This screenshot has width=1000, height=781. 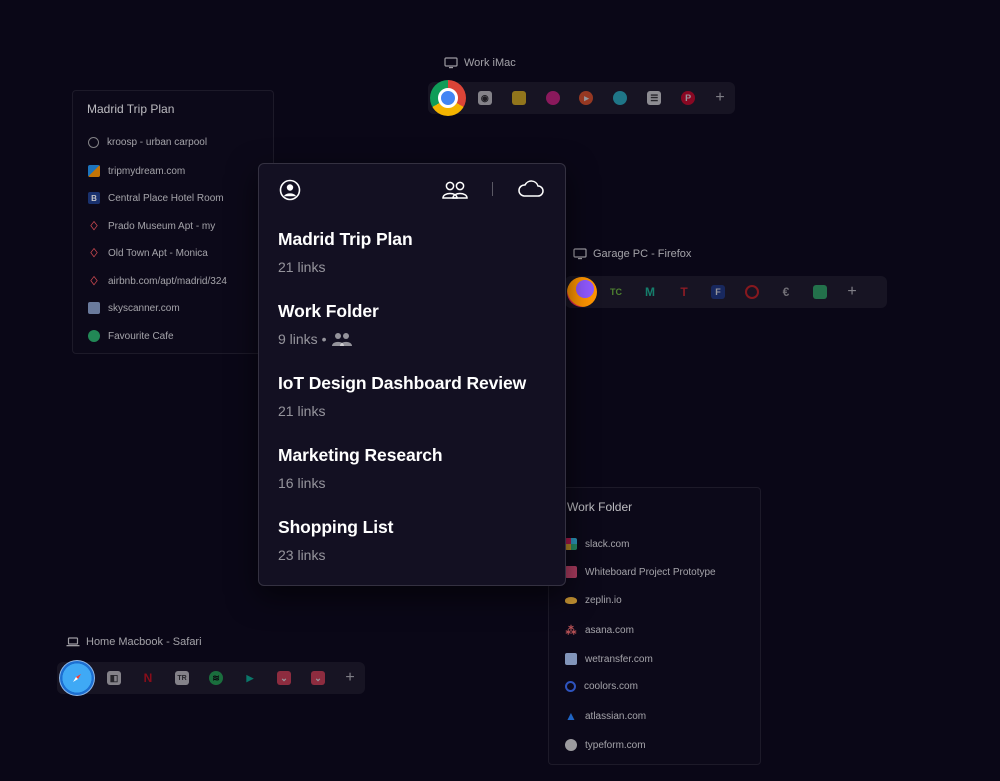 I want to click on dock-app-icon: TR, so click(x=182, y=678).